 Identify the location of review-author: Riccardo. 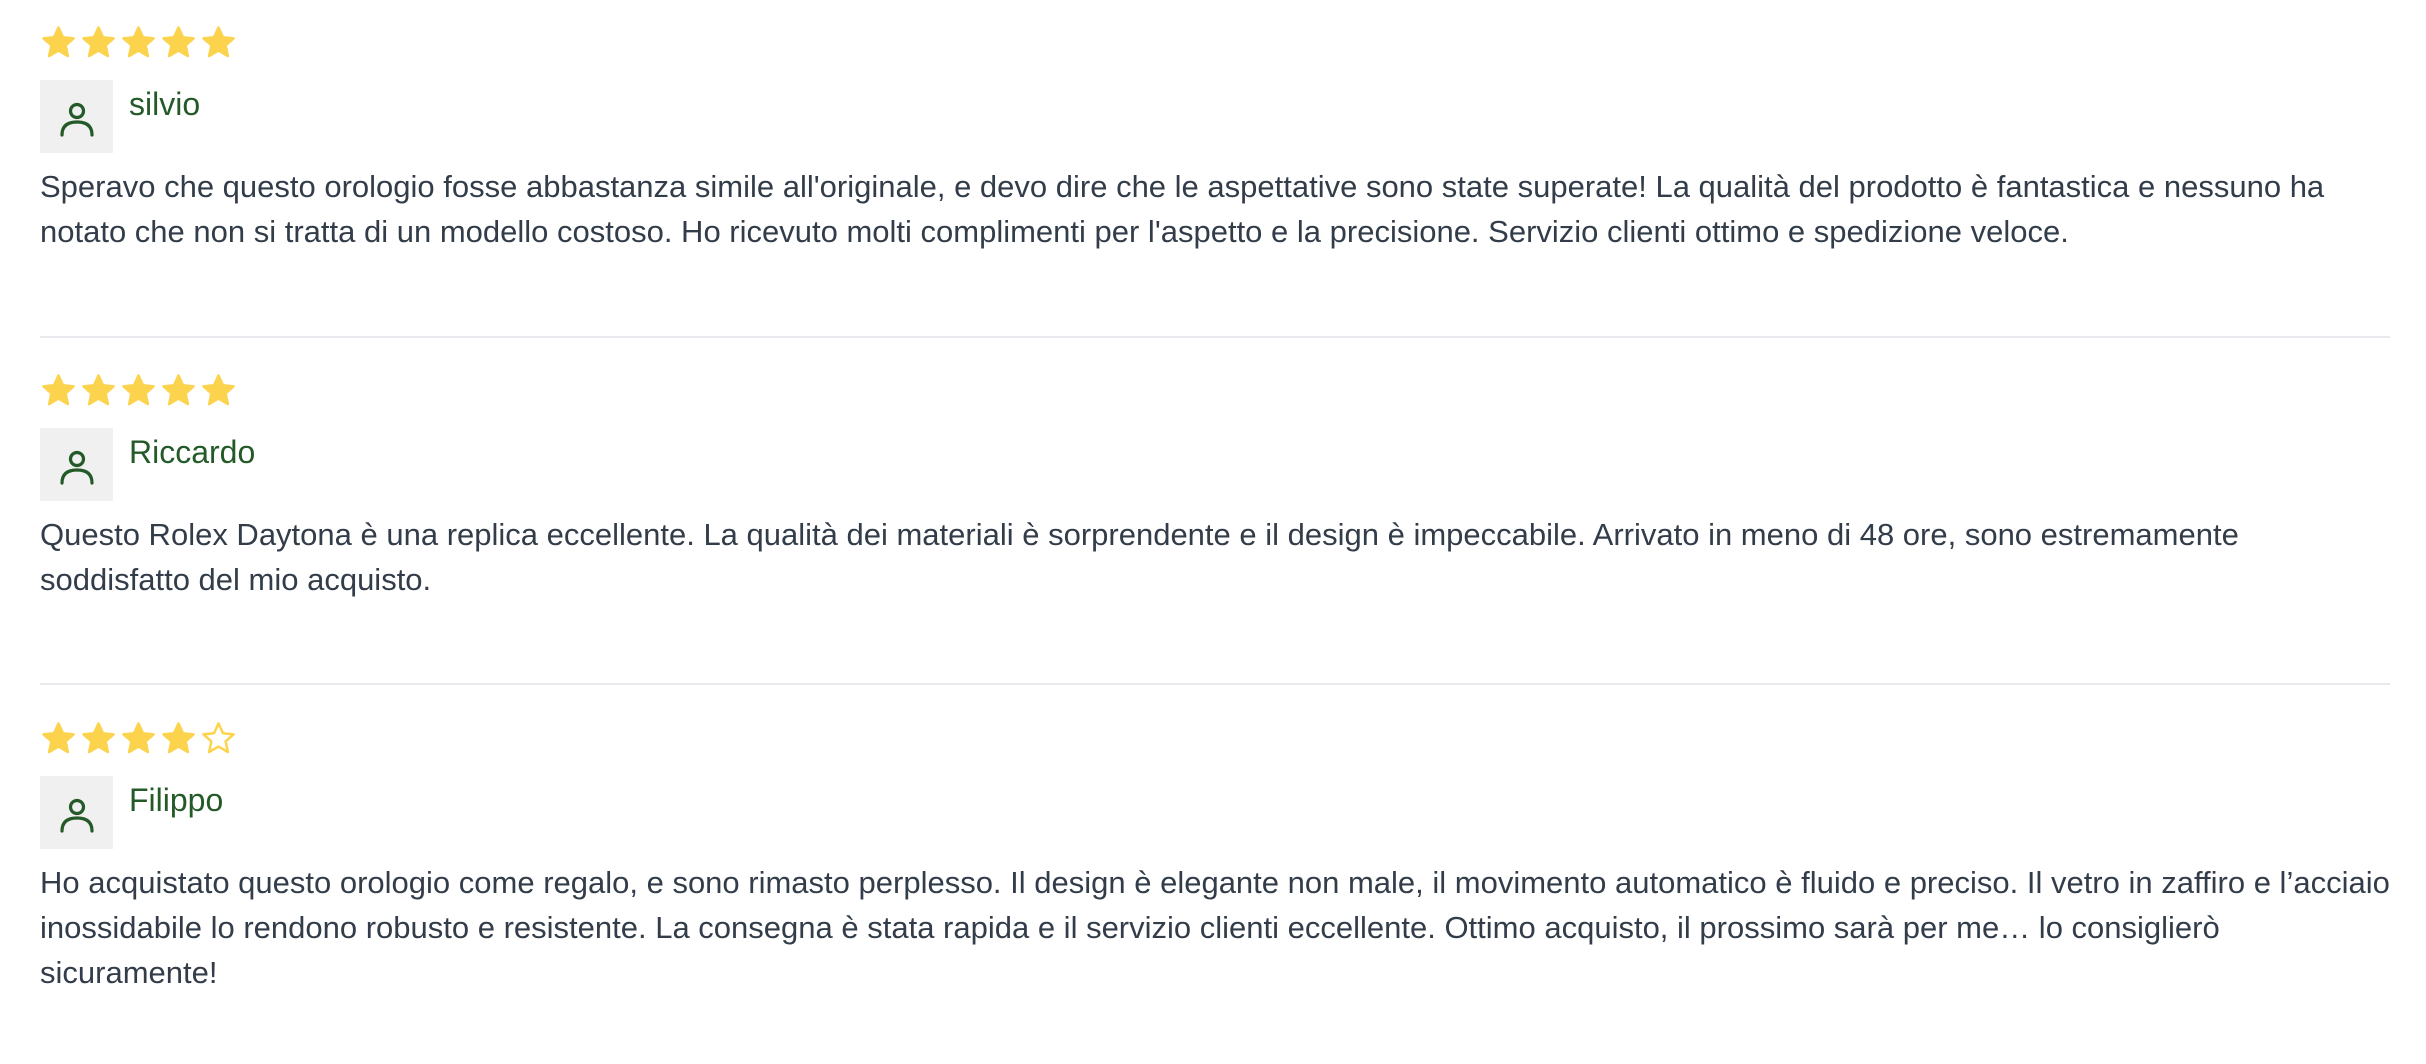
(147, 464).